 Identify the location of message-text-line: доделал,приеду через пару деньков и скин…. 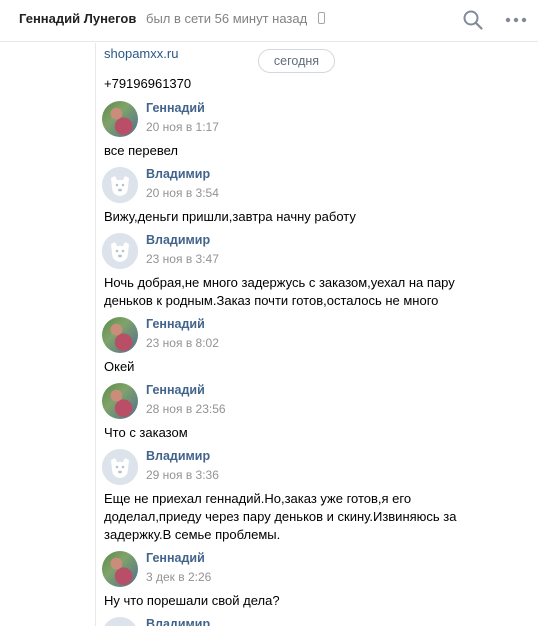
(280, 516).